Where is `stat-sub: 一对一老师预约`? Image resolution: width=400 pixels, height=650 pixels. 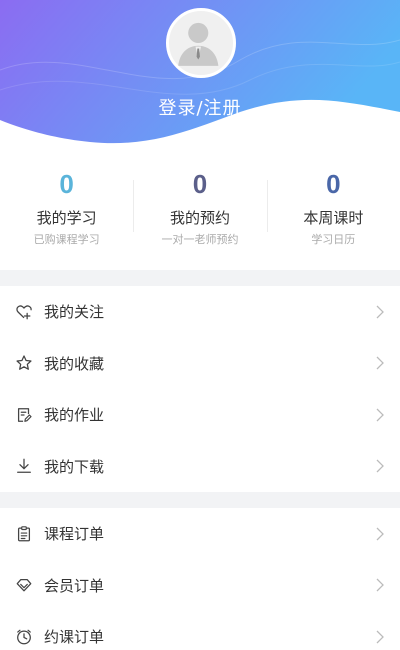 stat-sub: 一对一老师预约 is located at coordinates (200, 239).